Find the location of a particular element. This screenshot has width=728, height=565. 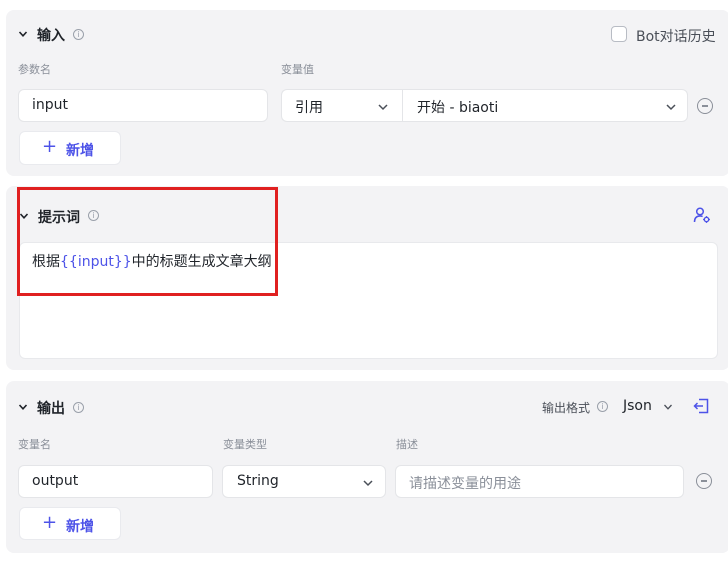

output-format-select: Json is located at coordinates (649, 407).